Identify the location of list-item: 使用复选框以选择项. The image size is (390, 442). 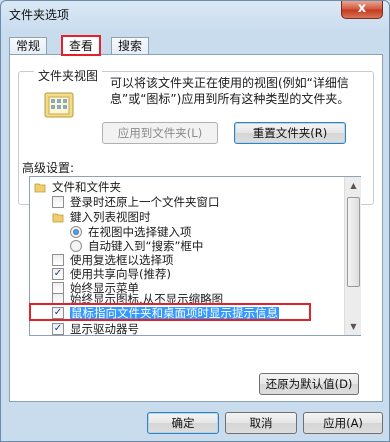
(195, 260).